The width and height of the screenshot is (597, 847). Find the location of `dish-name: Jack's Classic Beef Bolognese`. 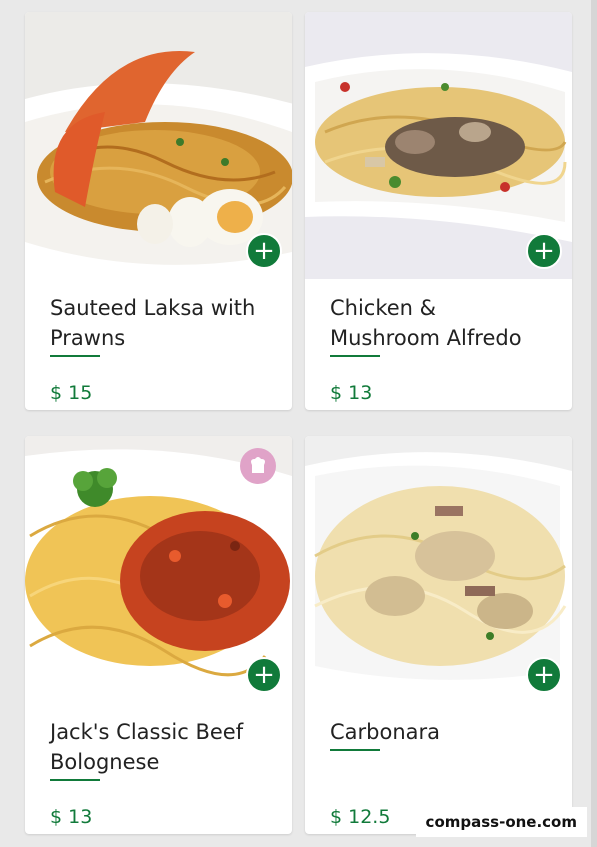

dish-name: Jack's Classic Beef Bolognese is located at coordinates (147, 747).